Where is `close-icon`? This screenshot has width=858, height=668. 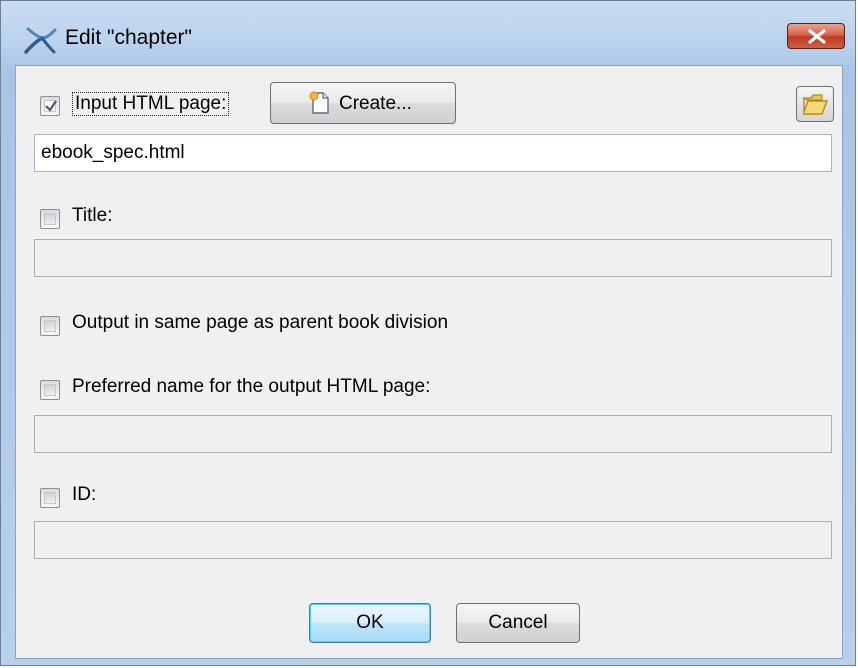
close-icon is located at coordinates (817, 36).